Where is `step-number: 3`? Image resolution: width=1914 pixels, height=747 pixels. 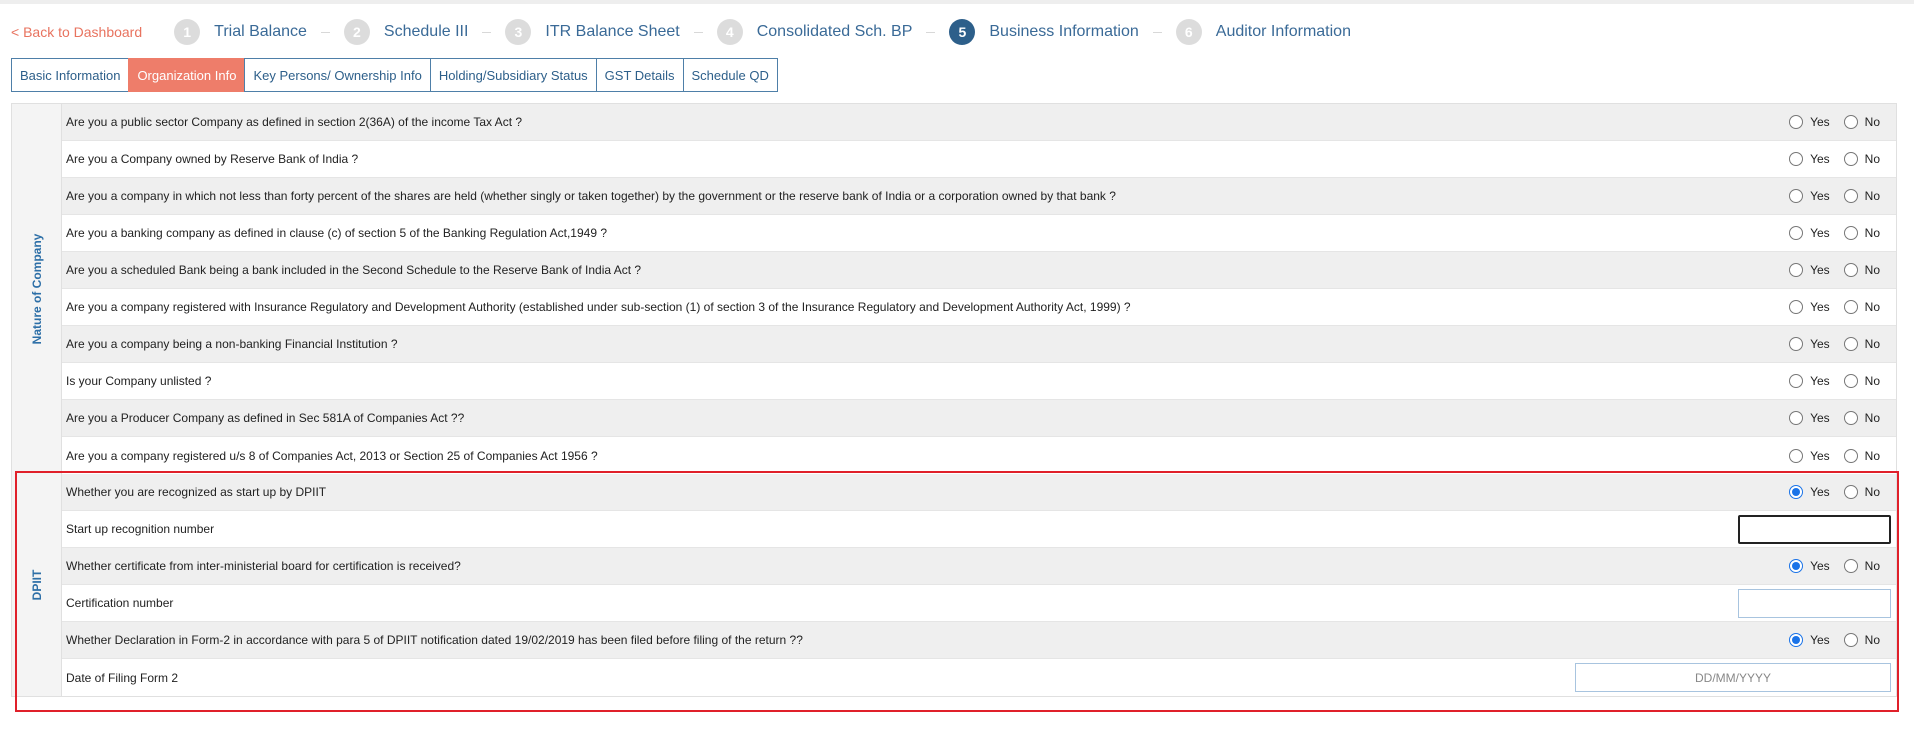
step-number: 3 is located at coordinates (518, 32).